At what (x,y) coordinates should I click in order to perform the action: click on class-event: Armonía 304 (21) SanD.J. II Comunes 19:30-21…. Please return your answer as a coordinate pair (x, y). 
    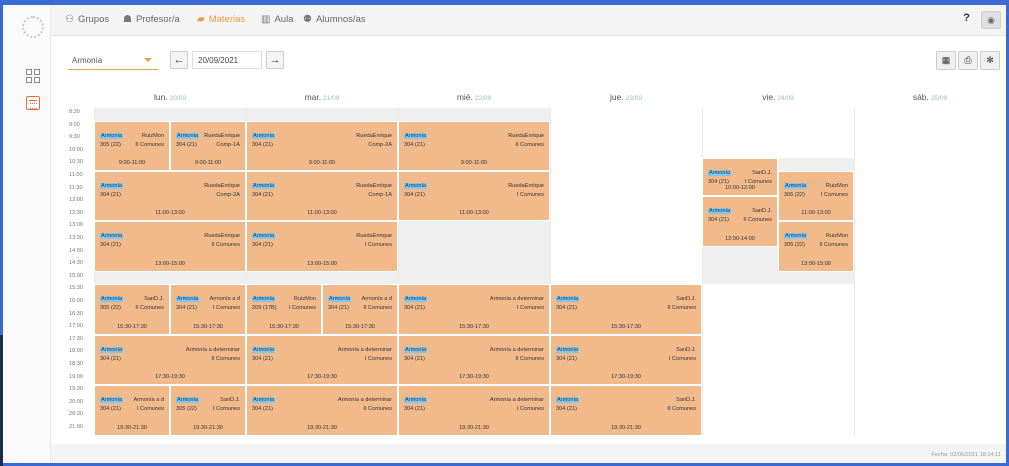
    Looking at the image, I should click on (626, 410).